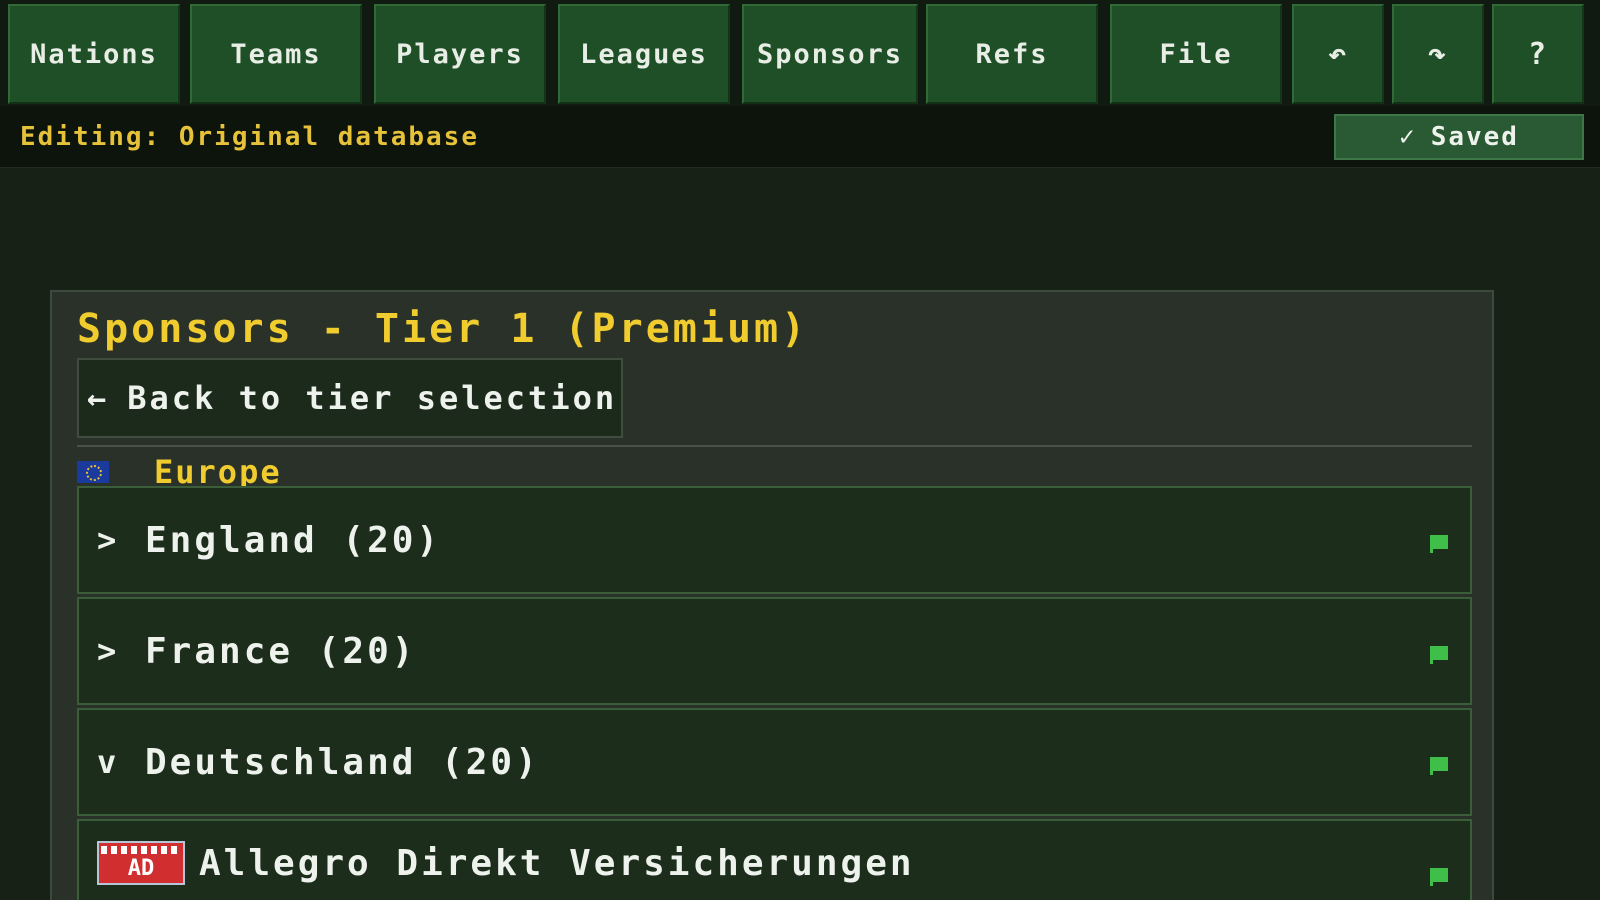 The image size is (1600, 900). I want to click on sponsor-row: AD Allegro Direkt Versicherungen, so click(774, 859).